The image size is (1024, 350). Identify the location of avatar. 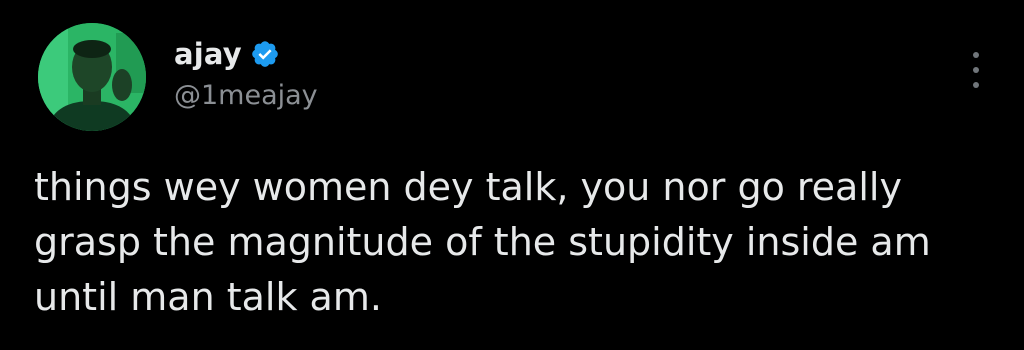
(92, 77).